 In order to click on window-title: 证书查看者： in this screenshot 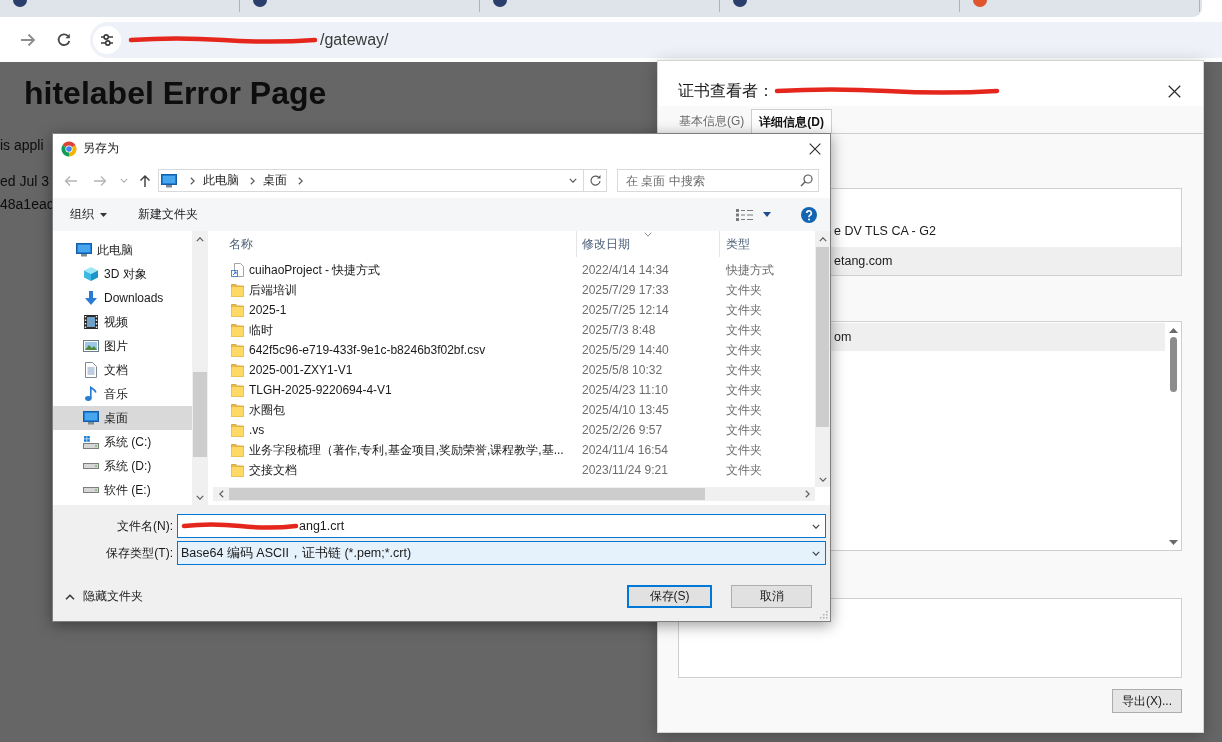, I will do `click(726, 91)`.